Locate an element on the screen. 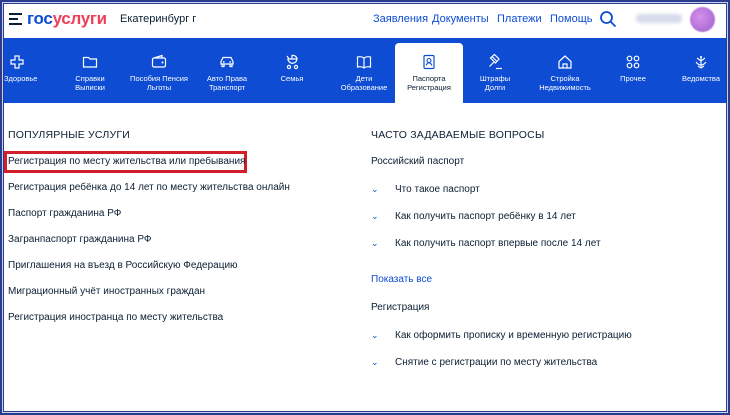 Image resolution: width=730 pixels, height=415 pixels. menu-icon is located at coordinates (15, 19).